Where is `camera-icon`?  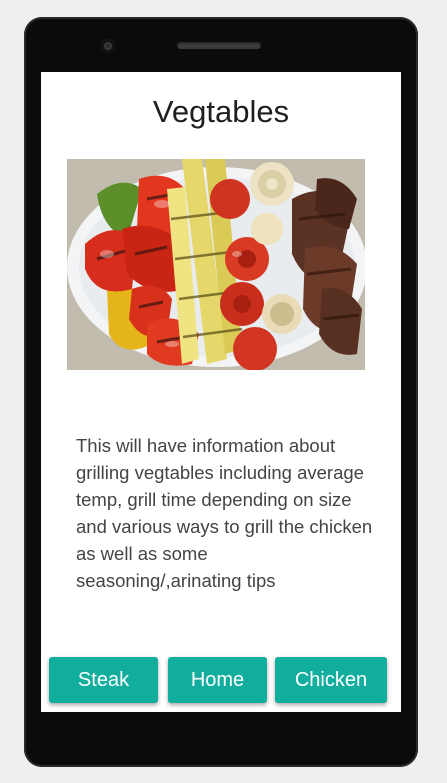 camera-icon is located at coordinates (108, 46).